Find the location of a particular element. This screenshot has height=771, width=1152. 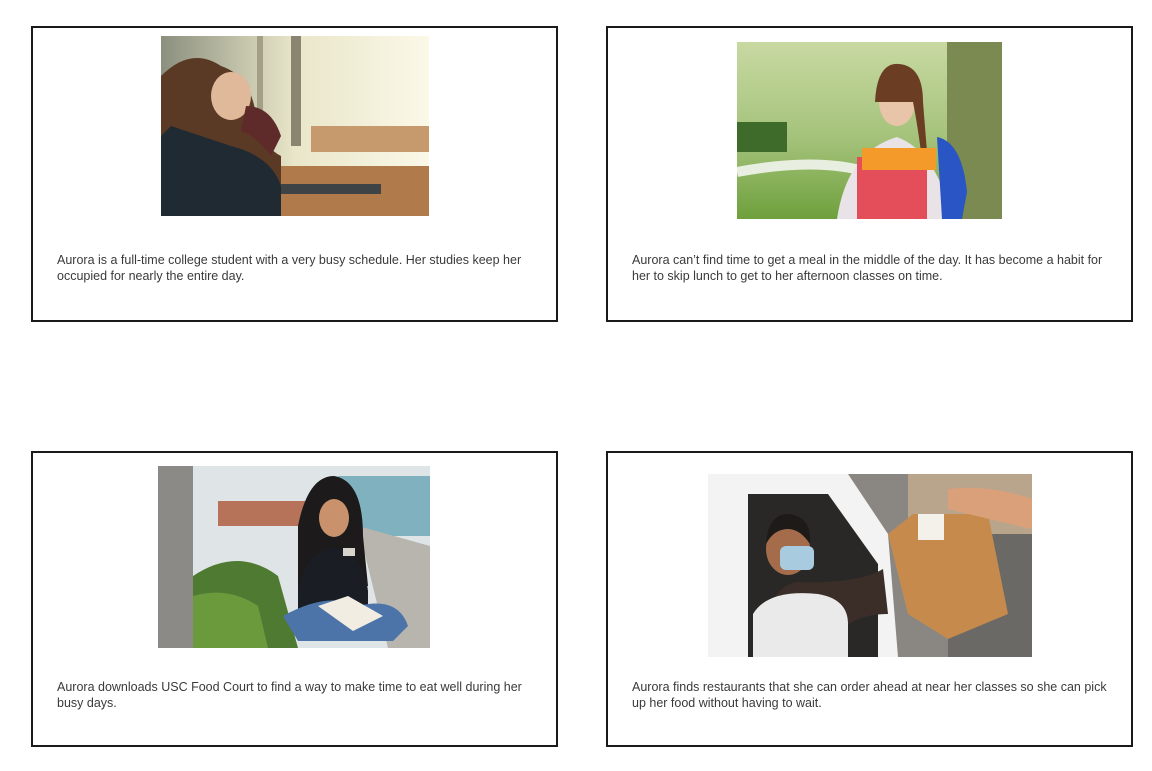

student-carrying-folders-photo is located at coordinates (869, 130).